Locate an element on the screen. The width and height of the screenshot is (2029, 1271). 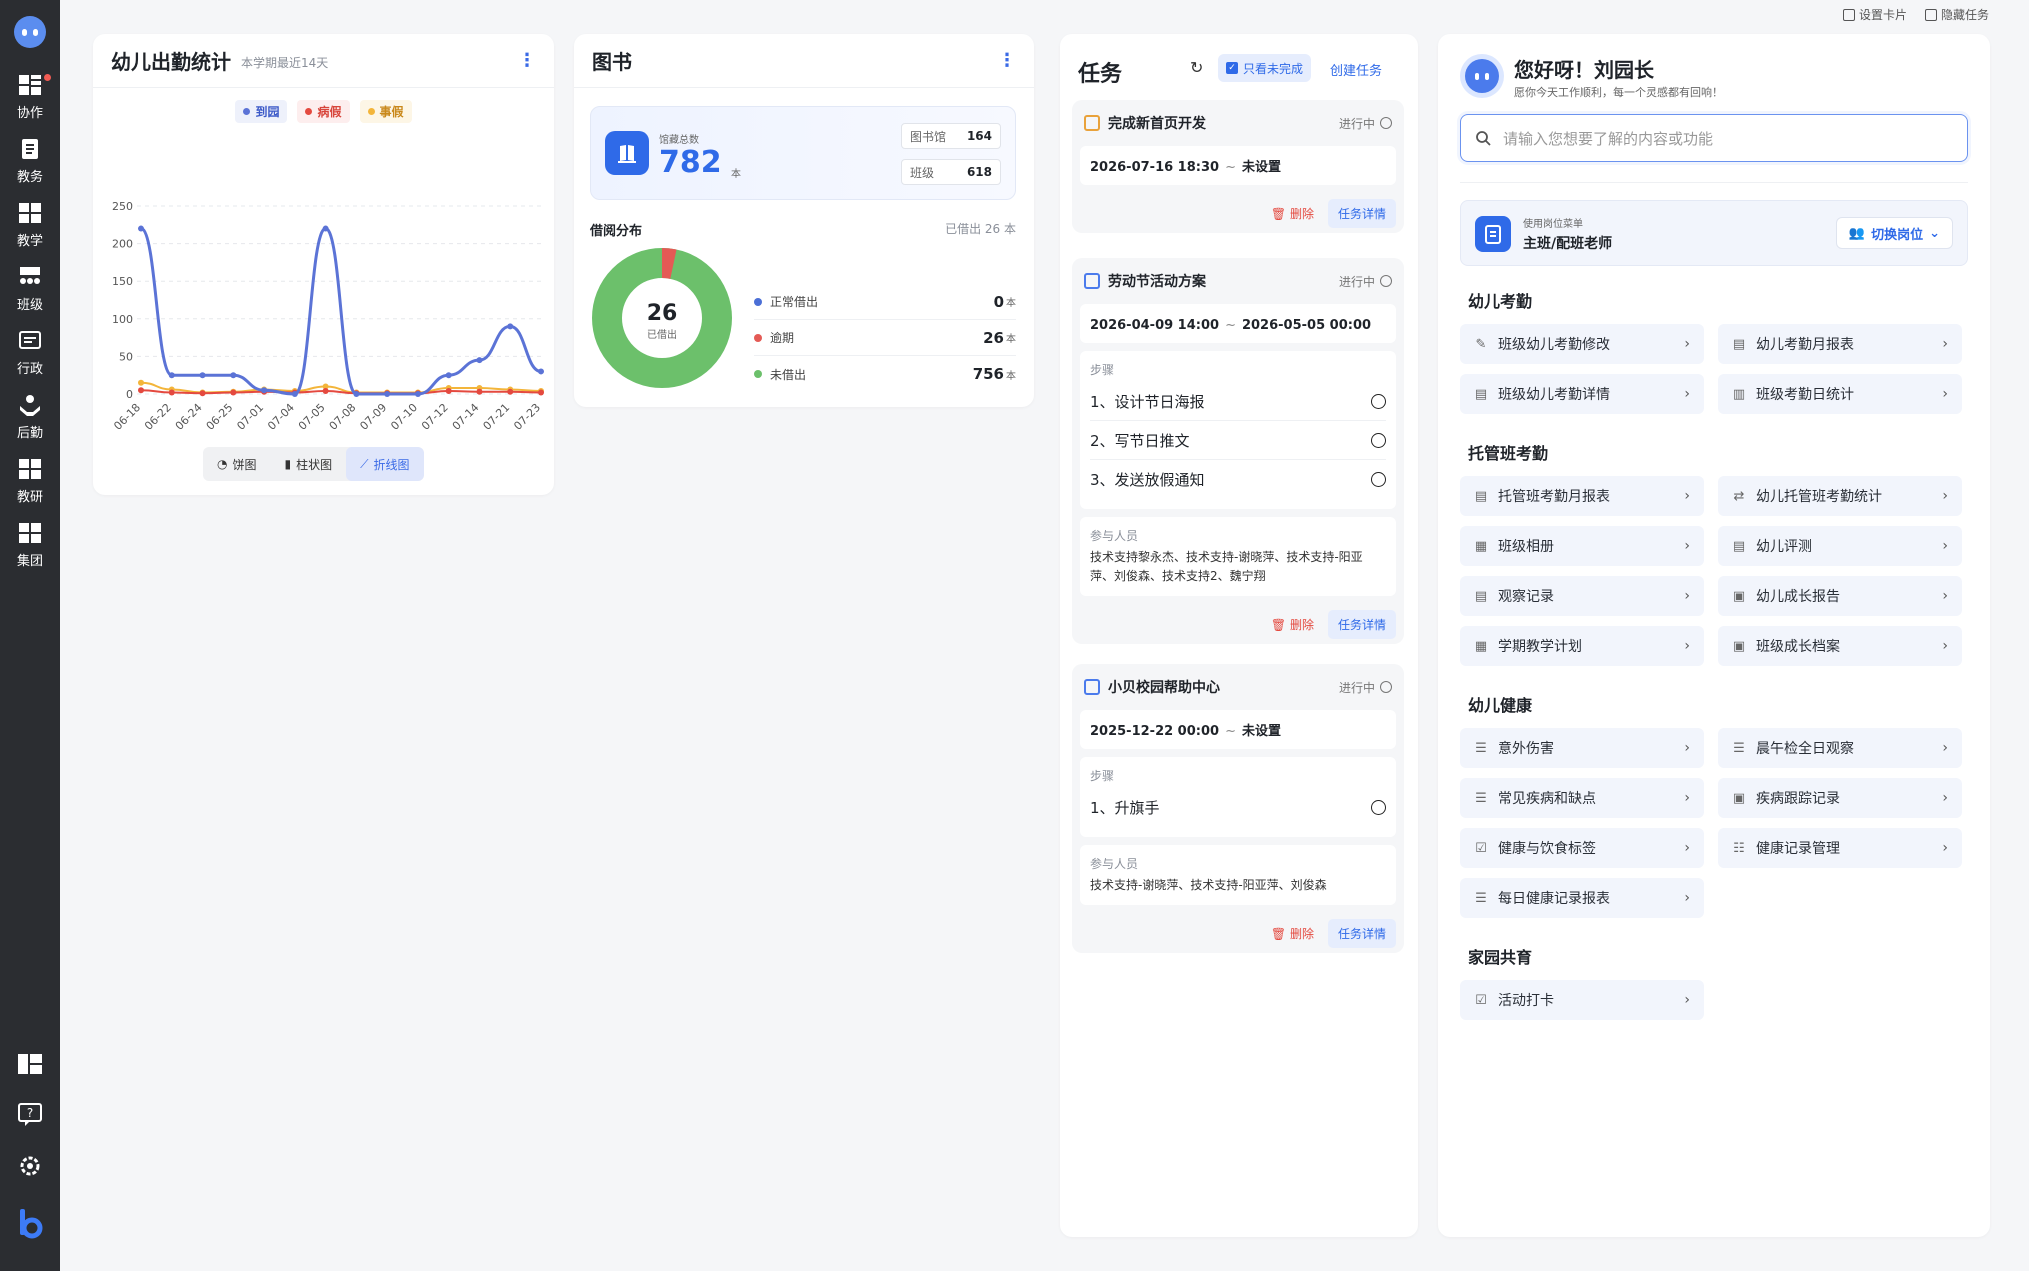
menu-item: ▥ 班级考勤日统计 › is located at coordinates (1840, 394).